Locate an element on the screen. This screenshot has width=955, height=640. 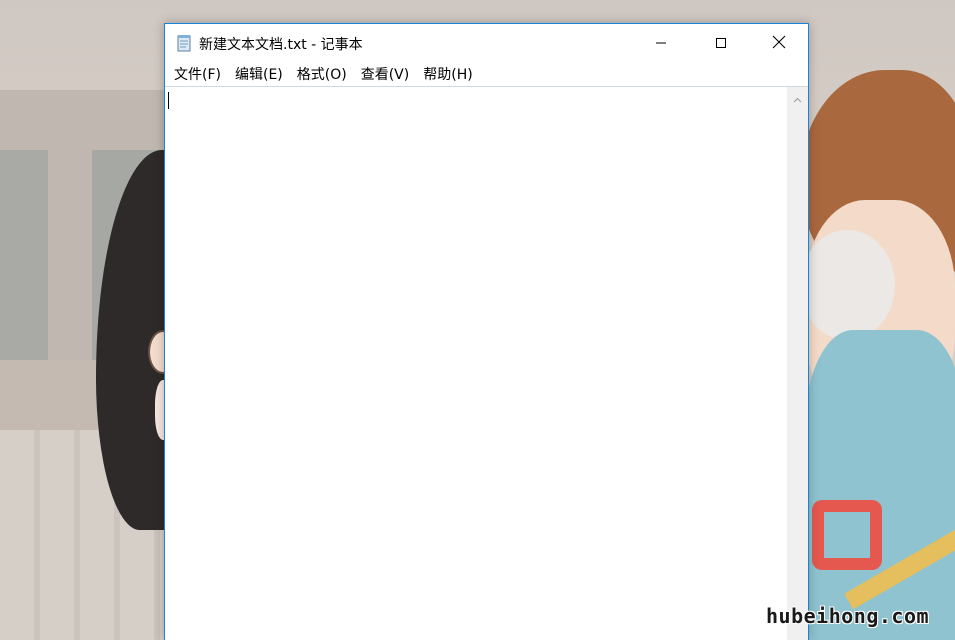
vertical-scrollbar is located at coordinates (797, 363).